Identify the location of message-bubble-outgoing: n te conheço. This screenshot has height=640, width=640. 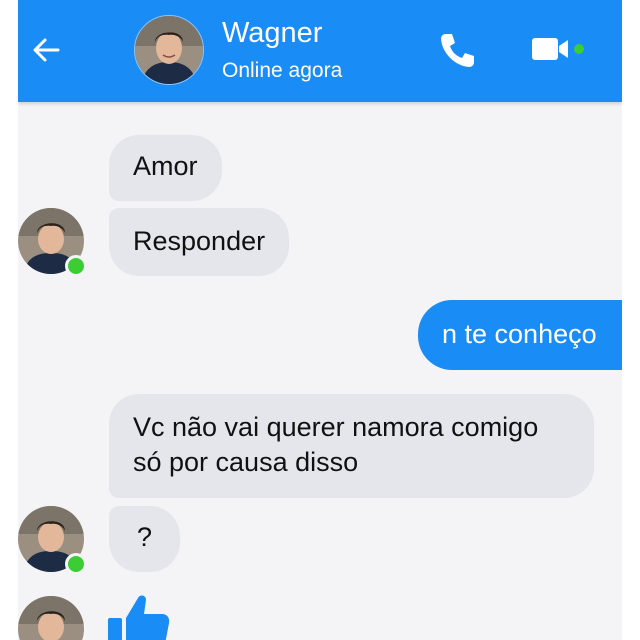
(520, 335).